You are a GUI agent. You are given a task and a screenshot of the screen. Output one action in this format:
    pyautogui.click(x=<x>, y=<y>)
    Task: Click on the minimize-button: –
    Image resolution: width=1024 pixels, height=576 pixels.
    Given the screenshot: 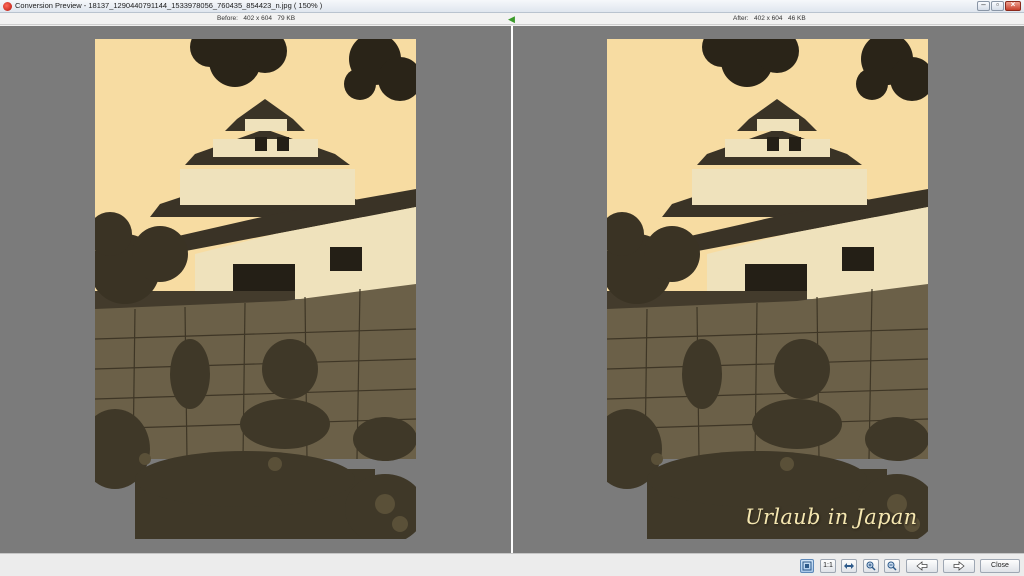 What is the action you would take?
    pyautogui.click(x=983, y=5)
    